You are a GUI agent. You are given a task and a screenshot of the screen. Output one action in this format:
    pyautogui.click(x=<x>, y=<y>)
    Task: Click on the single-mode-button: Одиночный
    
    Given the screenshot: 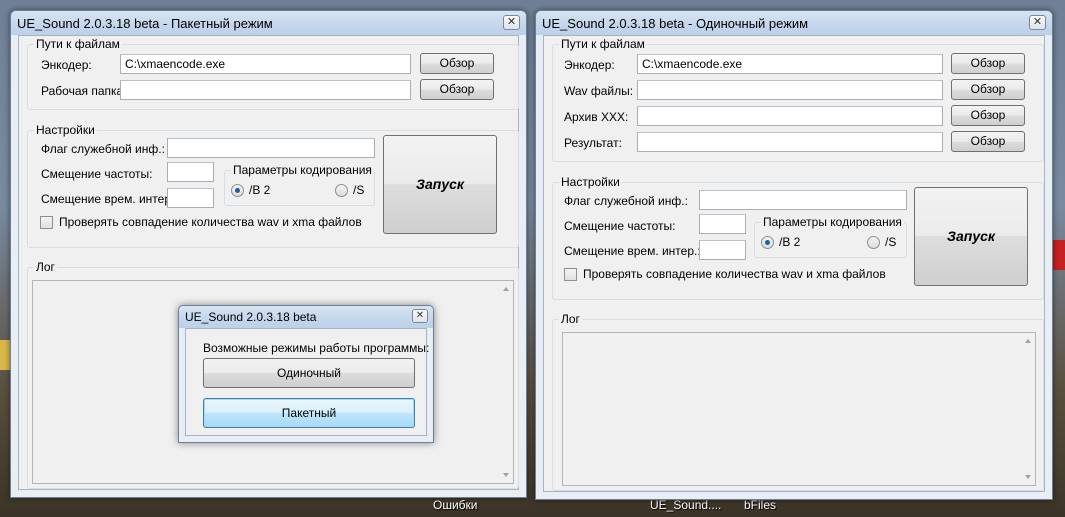 What is the action you would take?
    pyautogui.click(x=309, y=373)
    